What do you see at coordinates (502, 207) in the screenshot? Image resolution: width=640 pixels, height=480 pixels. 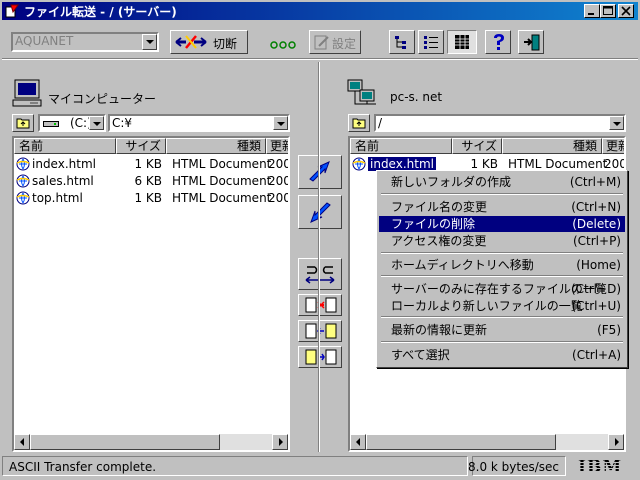 I see `menu-item: ファイル名の変更 (Ctrl+N)` at bounding box center [502, 207].